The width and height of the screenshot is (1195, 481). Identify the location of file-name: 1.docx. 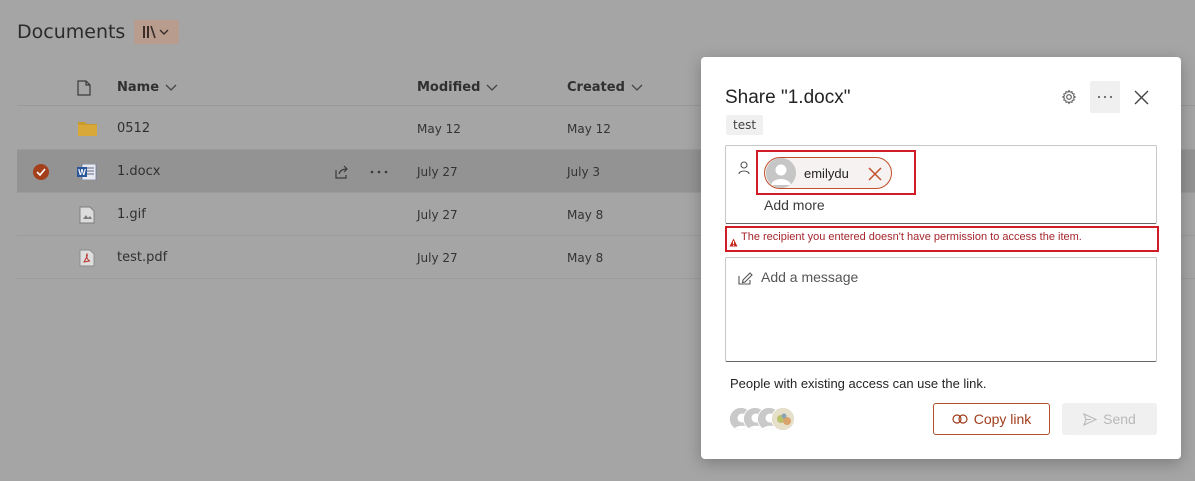
(138, 171).